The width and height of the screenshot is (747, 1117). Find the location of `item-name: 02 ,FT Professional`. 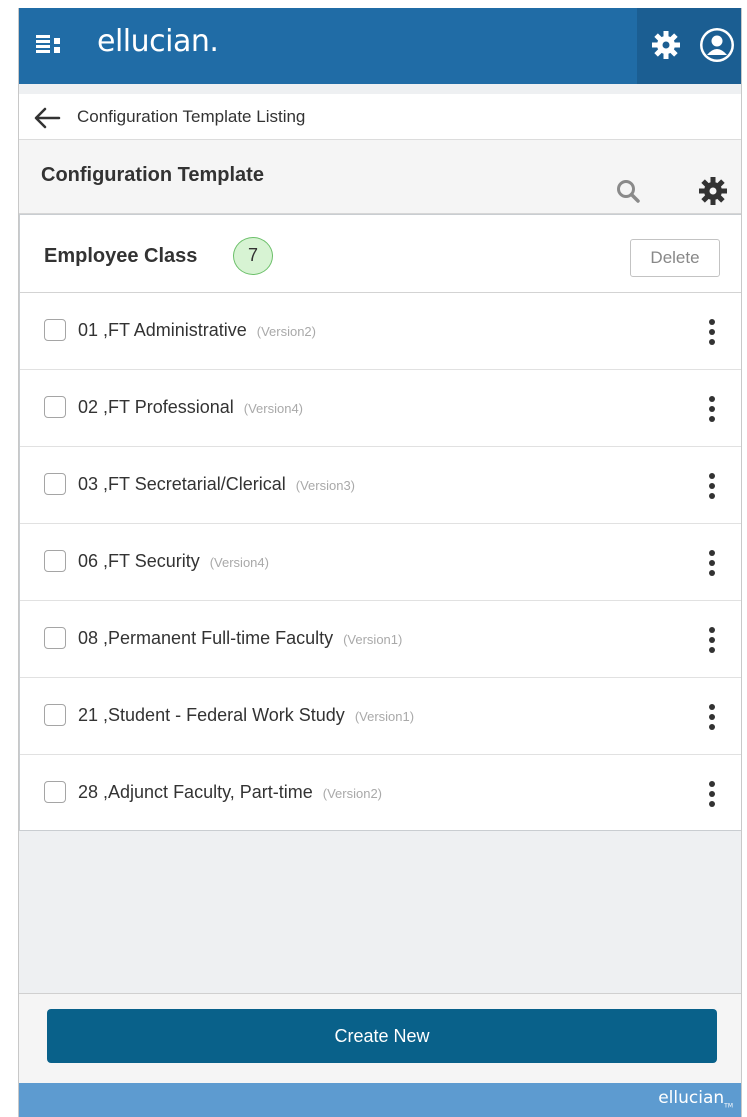

item-name: 02 ,FT Professional is located at coordinates (156, 407).